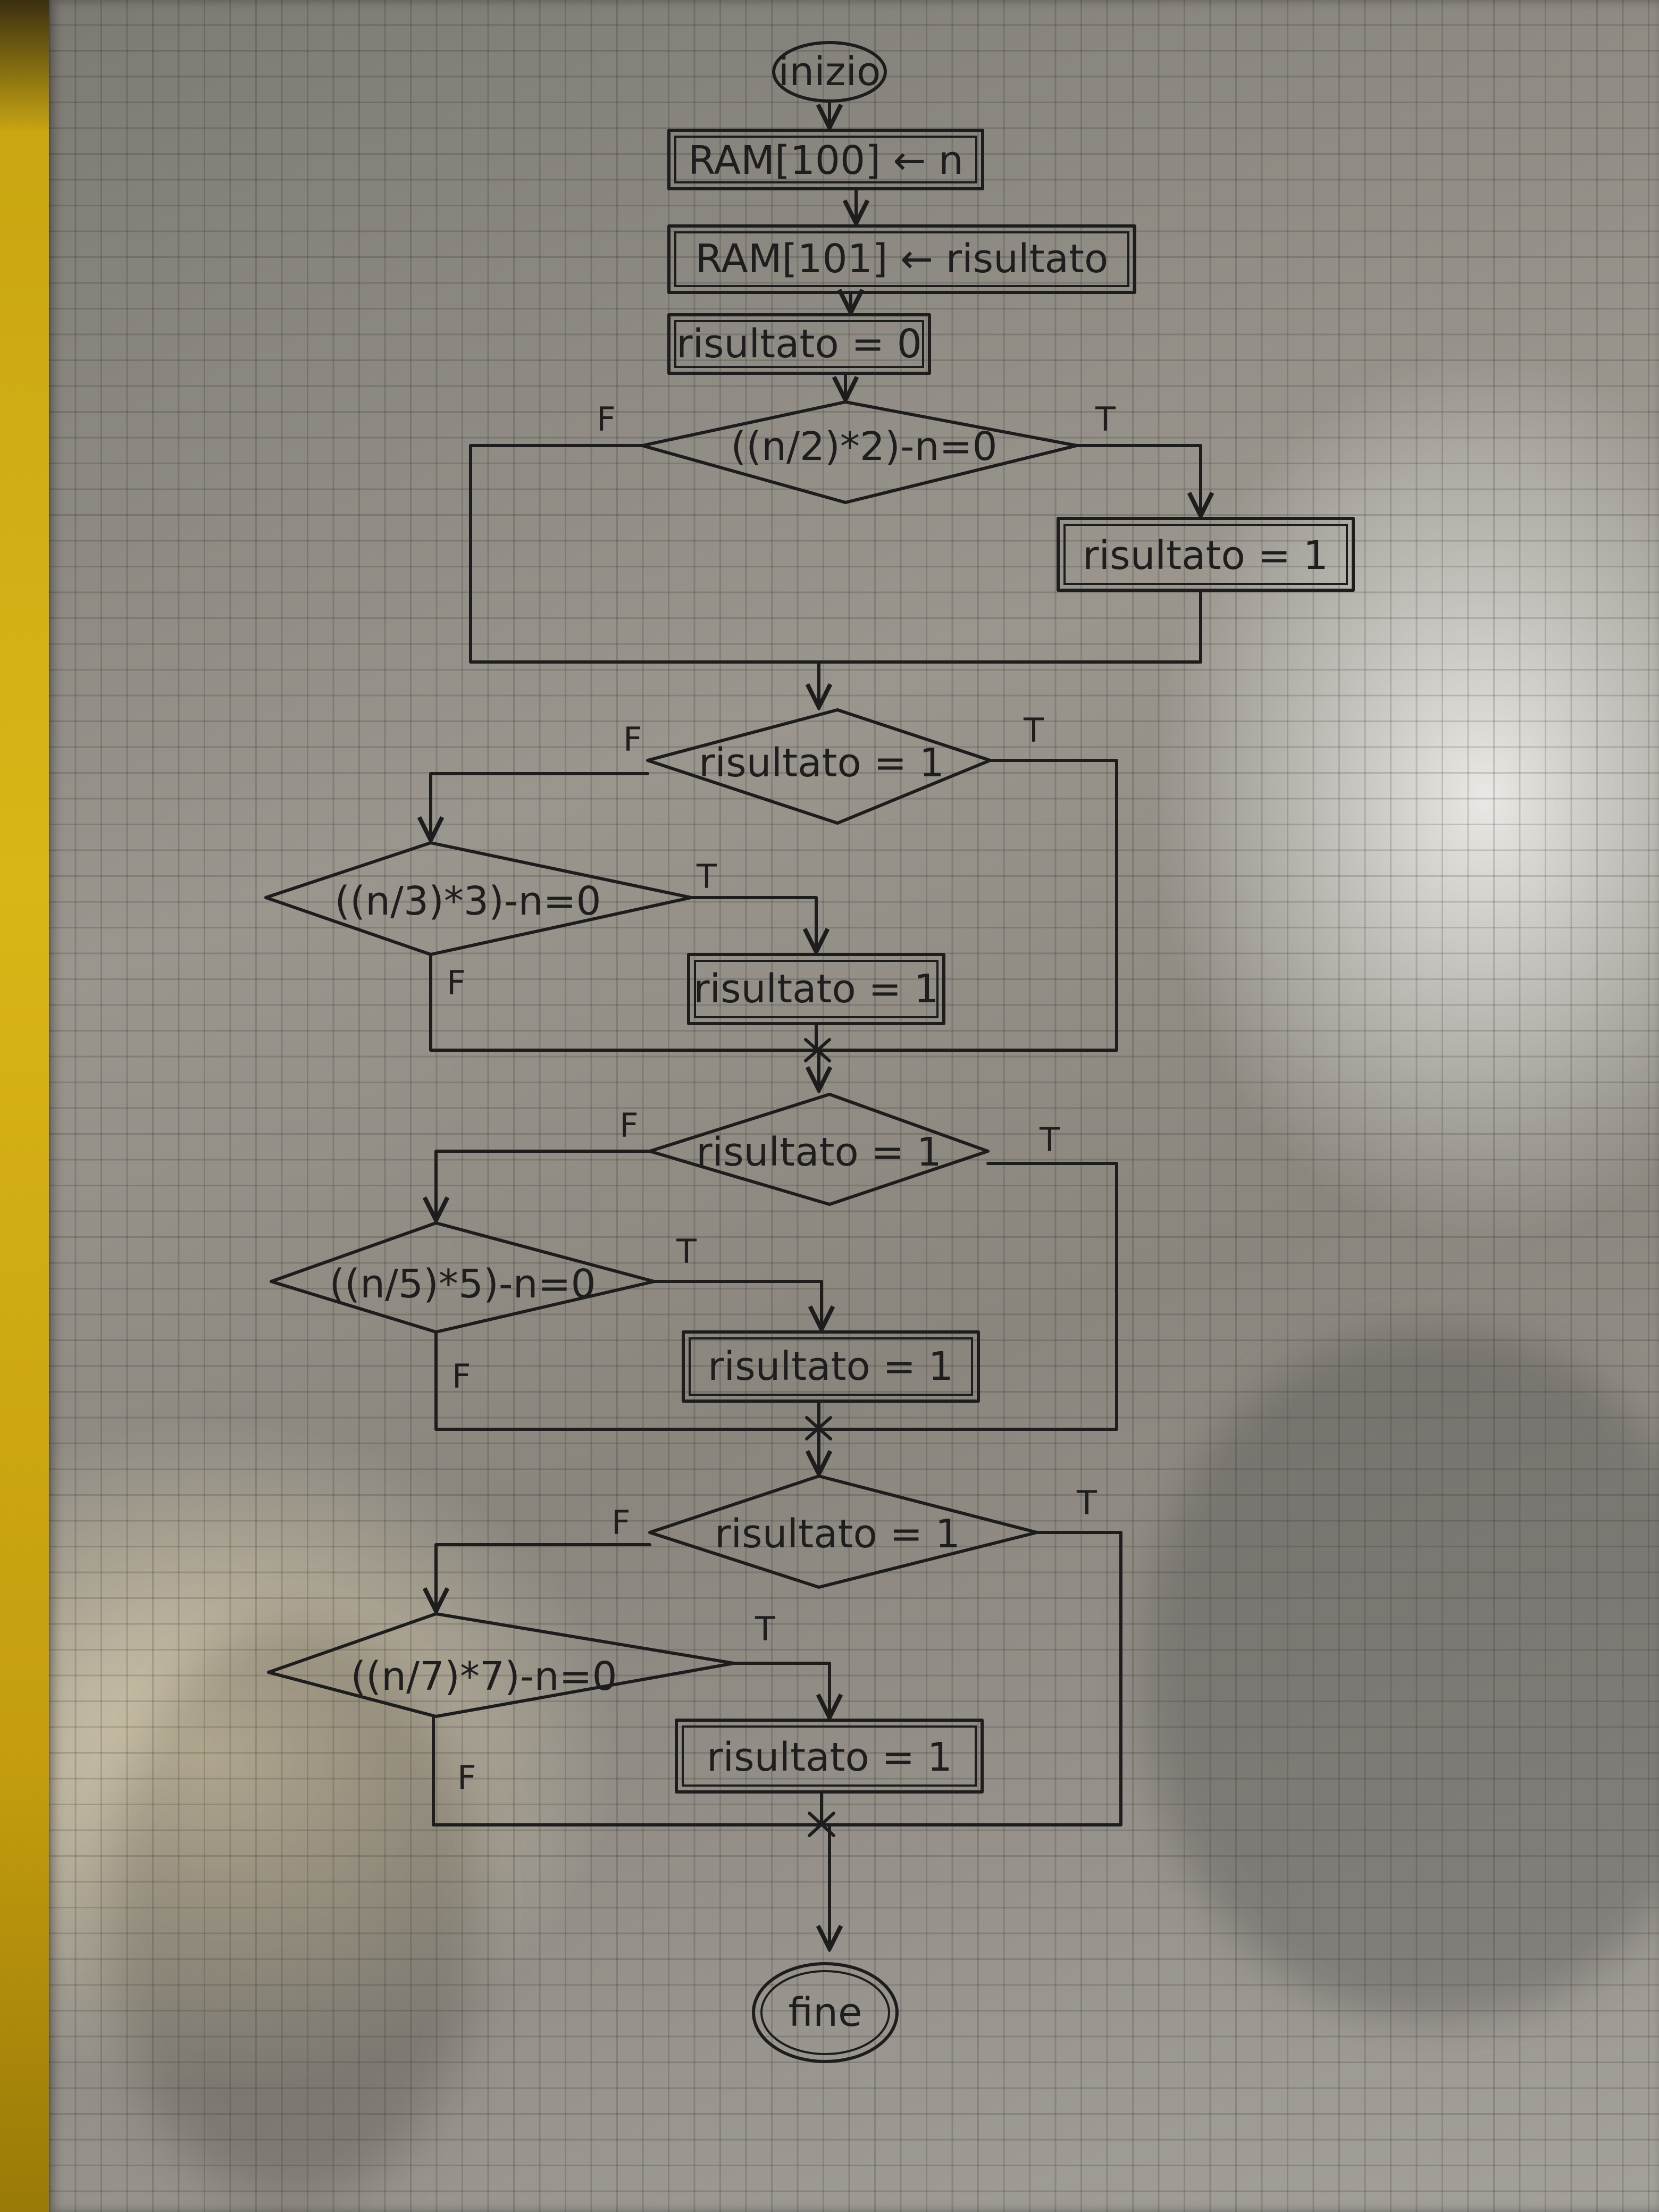  Describe the element at coordinates (837, 1534) in the screenshot. I see `check-4-label: risultato = 1` at that location.